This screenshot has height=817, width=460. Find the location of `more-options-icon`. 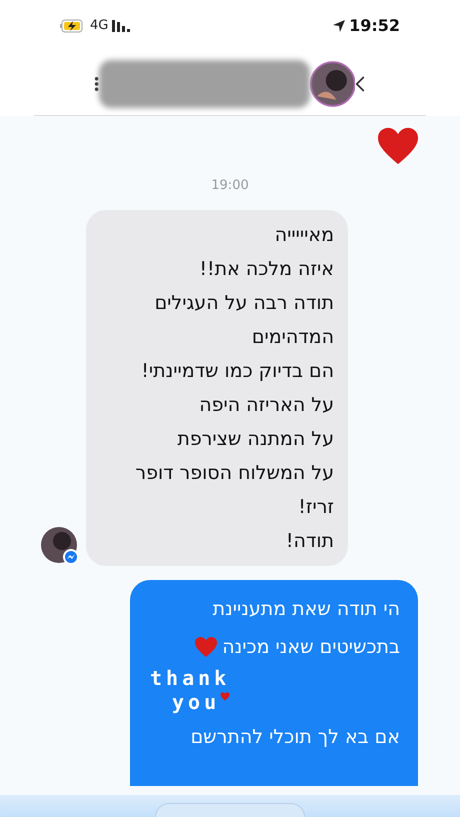

more-options-icon is located at coordinates (97, 84).